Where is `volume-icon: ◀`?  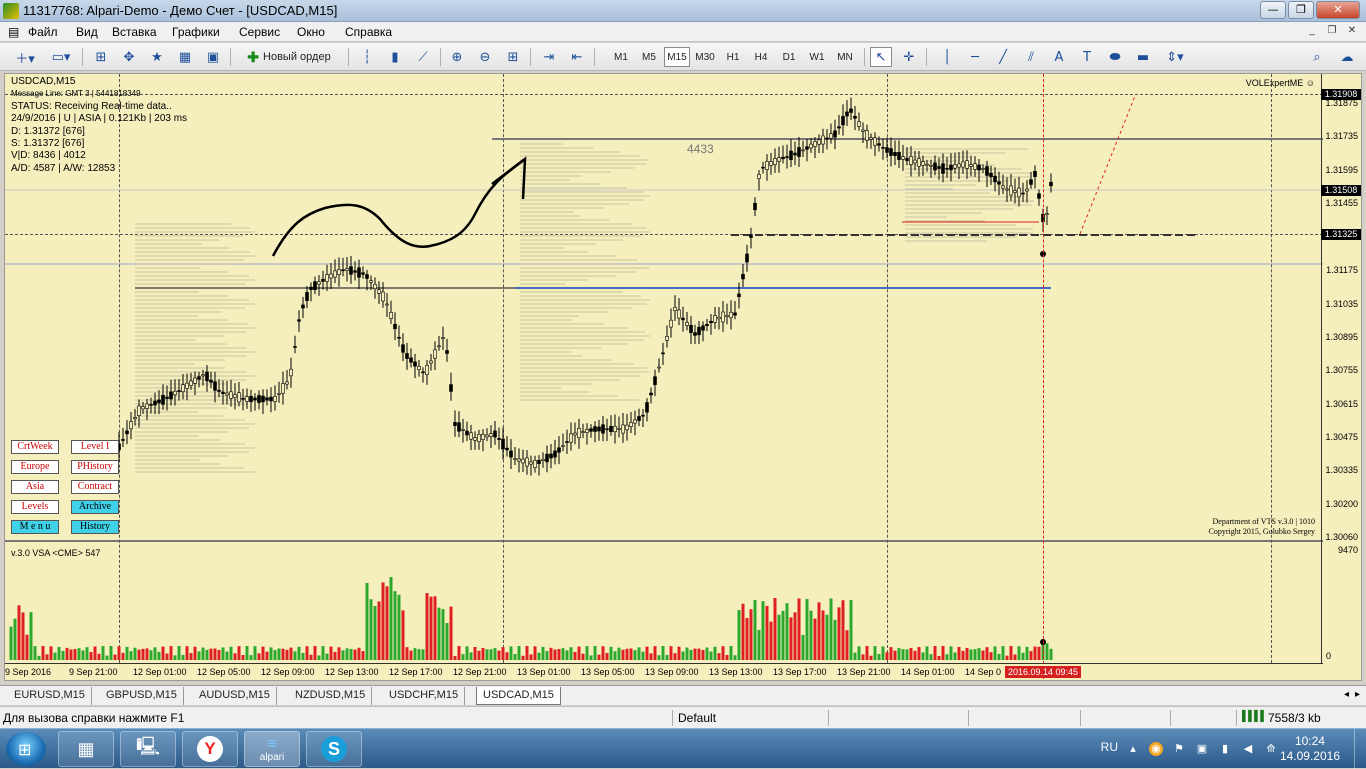 volume-icon: ◀ is located at coordinates (1248, 749).